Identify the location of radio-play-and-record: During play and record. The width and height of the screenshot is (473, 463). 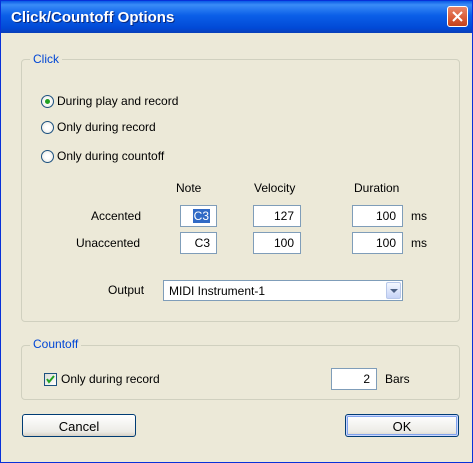
(109, 101).